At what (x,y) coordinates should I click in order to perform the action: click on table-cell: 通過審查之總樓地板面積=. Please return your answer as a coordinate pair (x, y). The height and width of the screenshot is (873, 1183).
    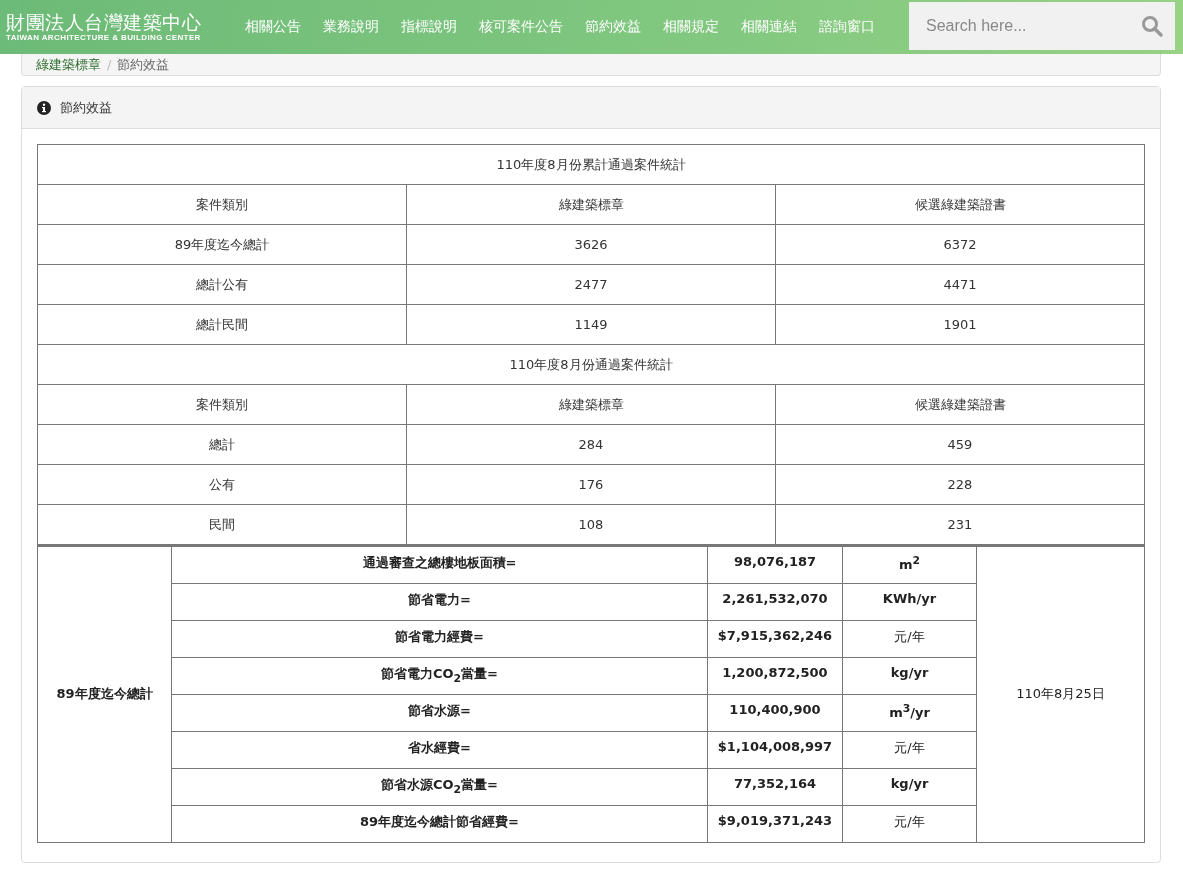
    Looking at the image, I should click on (439, 564).